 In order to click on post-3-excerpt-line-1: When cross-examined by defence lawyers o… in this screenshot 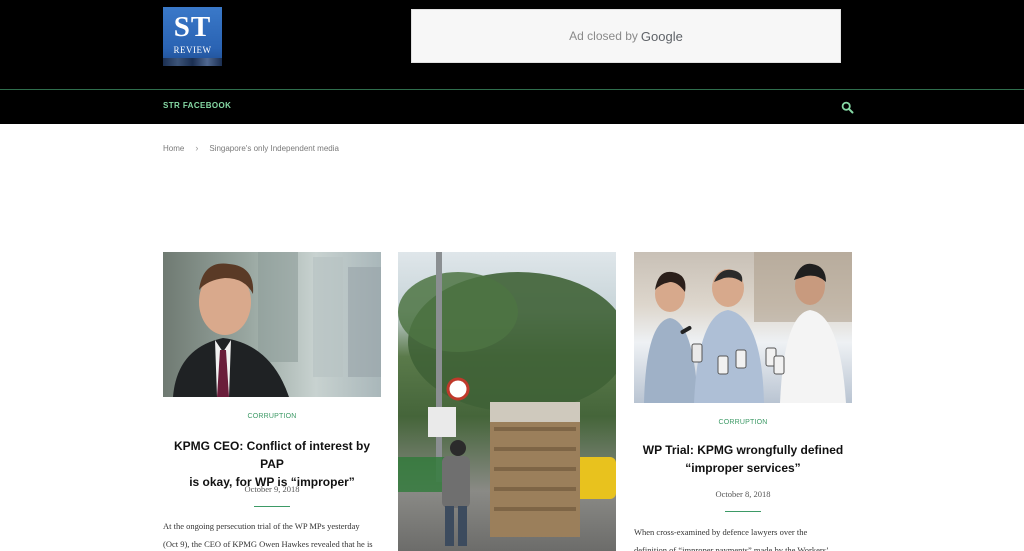, I will do `click(721, 532)`.